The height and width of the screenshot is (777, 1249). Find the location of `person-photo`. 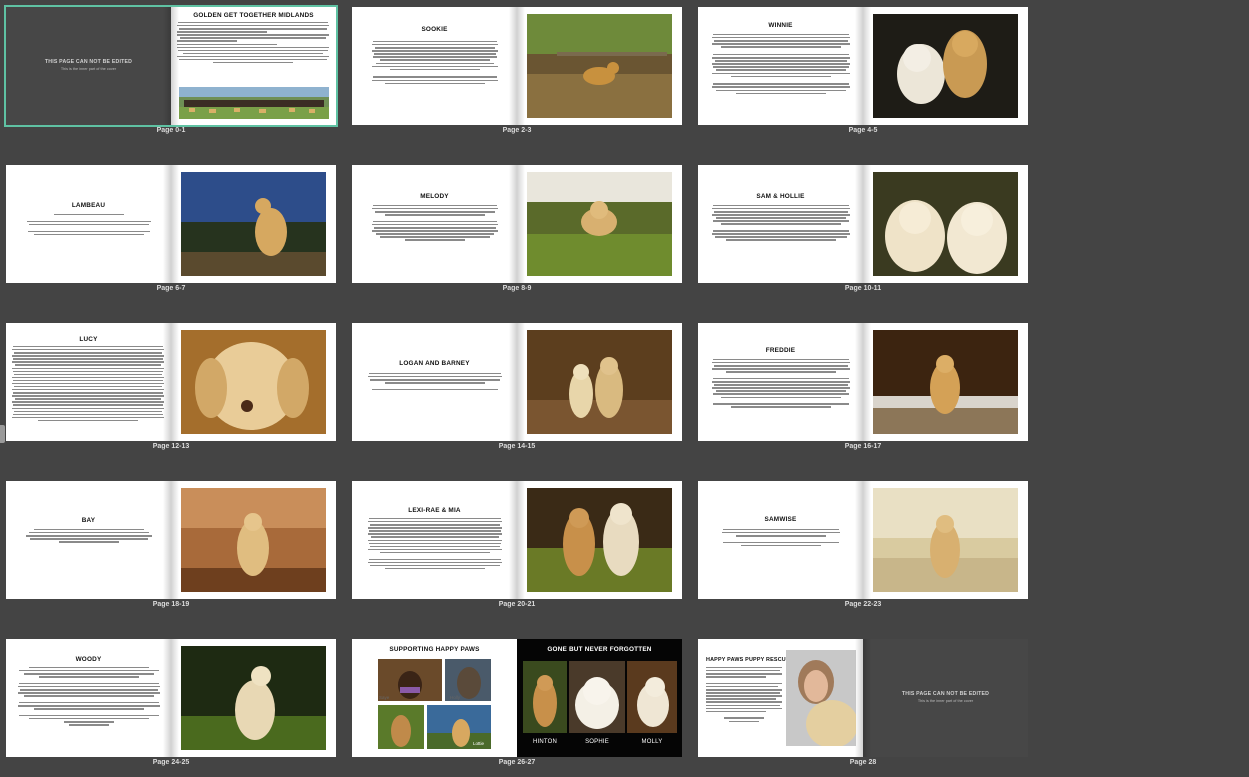

person-photo is located at coordinates (821, 698).